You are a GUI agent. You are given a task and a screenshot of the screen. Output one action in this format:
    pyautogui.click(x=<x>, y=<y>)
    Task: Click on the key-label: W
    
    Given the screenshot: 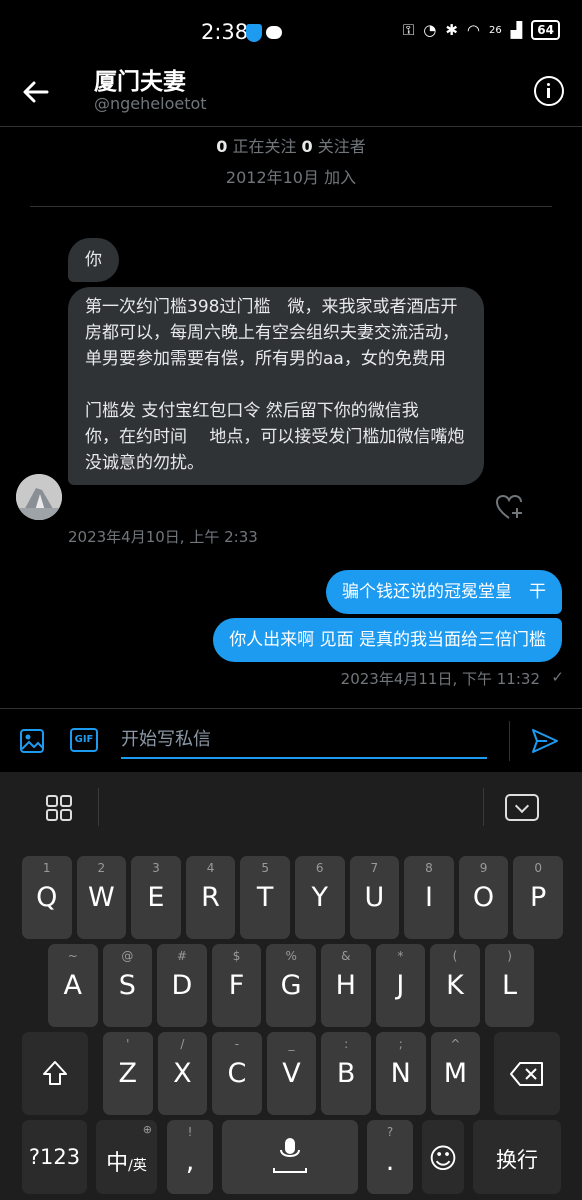 What is the action you would take?
    pyautogui.click(x=101, y=897)
    